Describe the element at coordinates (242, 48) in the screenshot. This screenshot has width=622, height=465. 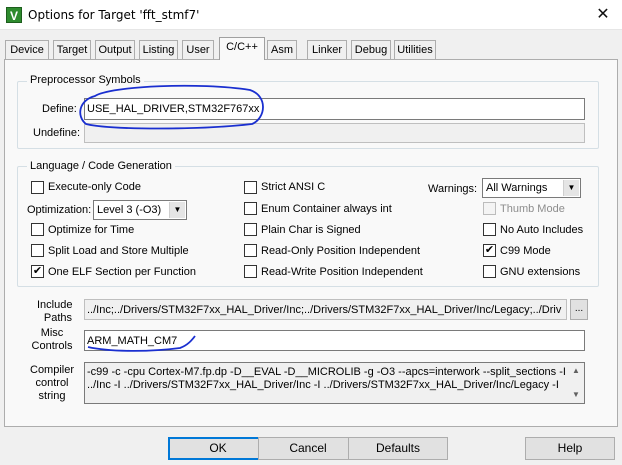
I see `tab-c-cpp: C/C++` at that location.